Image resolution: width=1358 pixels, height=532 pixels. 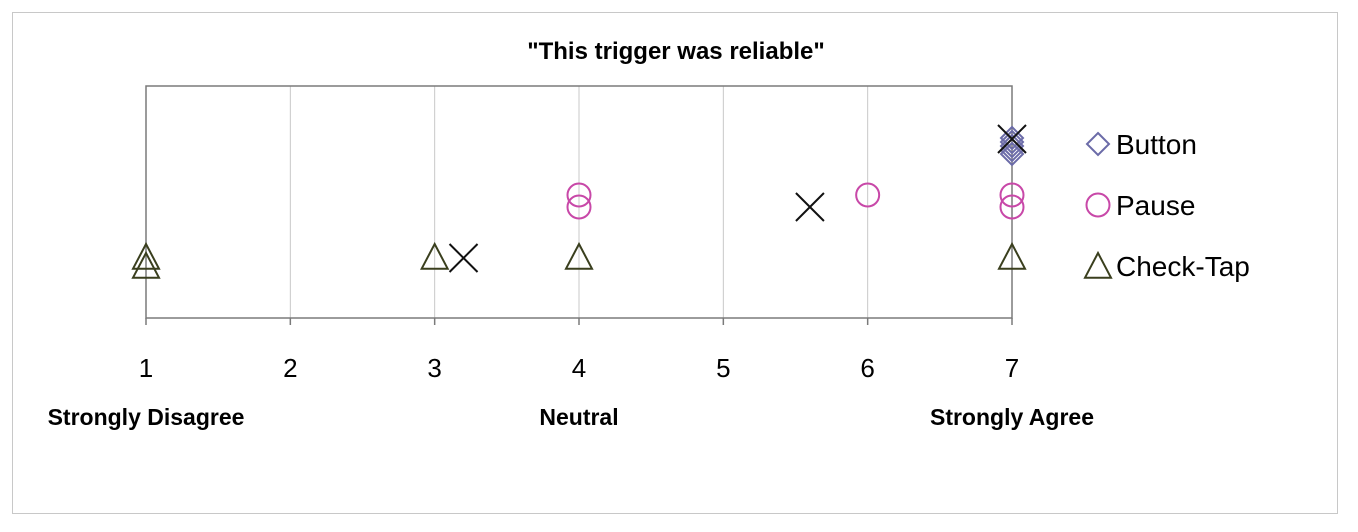 What do you see at coordinates (1183, 266) in the screenshot?
I see `legend-label: Check-Tap` at bounding box center [1183, 266].